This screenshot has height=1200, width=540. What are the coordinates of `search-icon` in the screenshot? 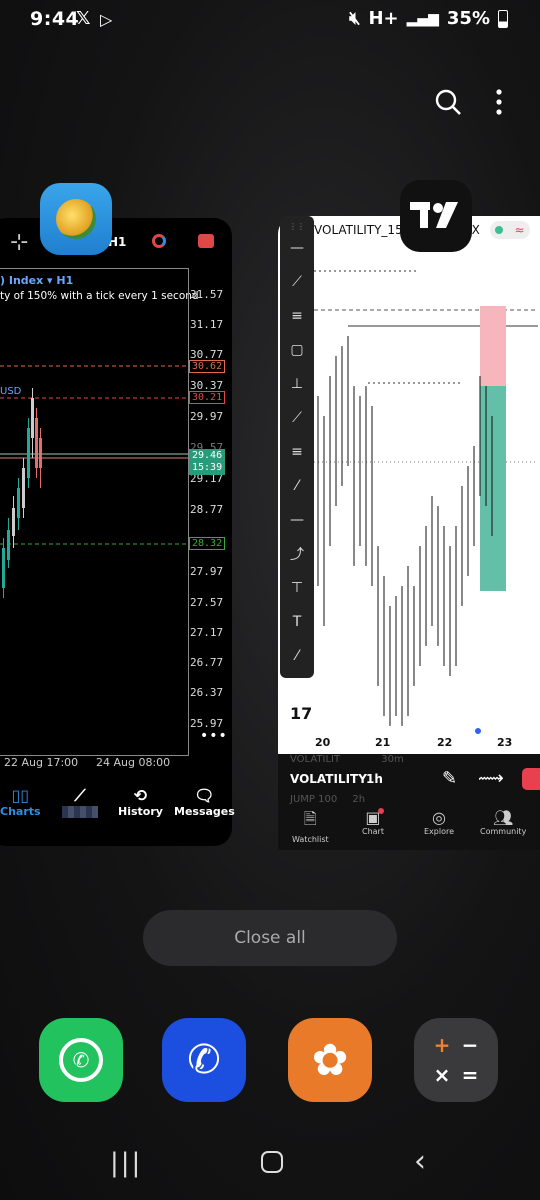 It's located at (448, 102).